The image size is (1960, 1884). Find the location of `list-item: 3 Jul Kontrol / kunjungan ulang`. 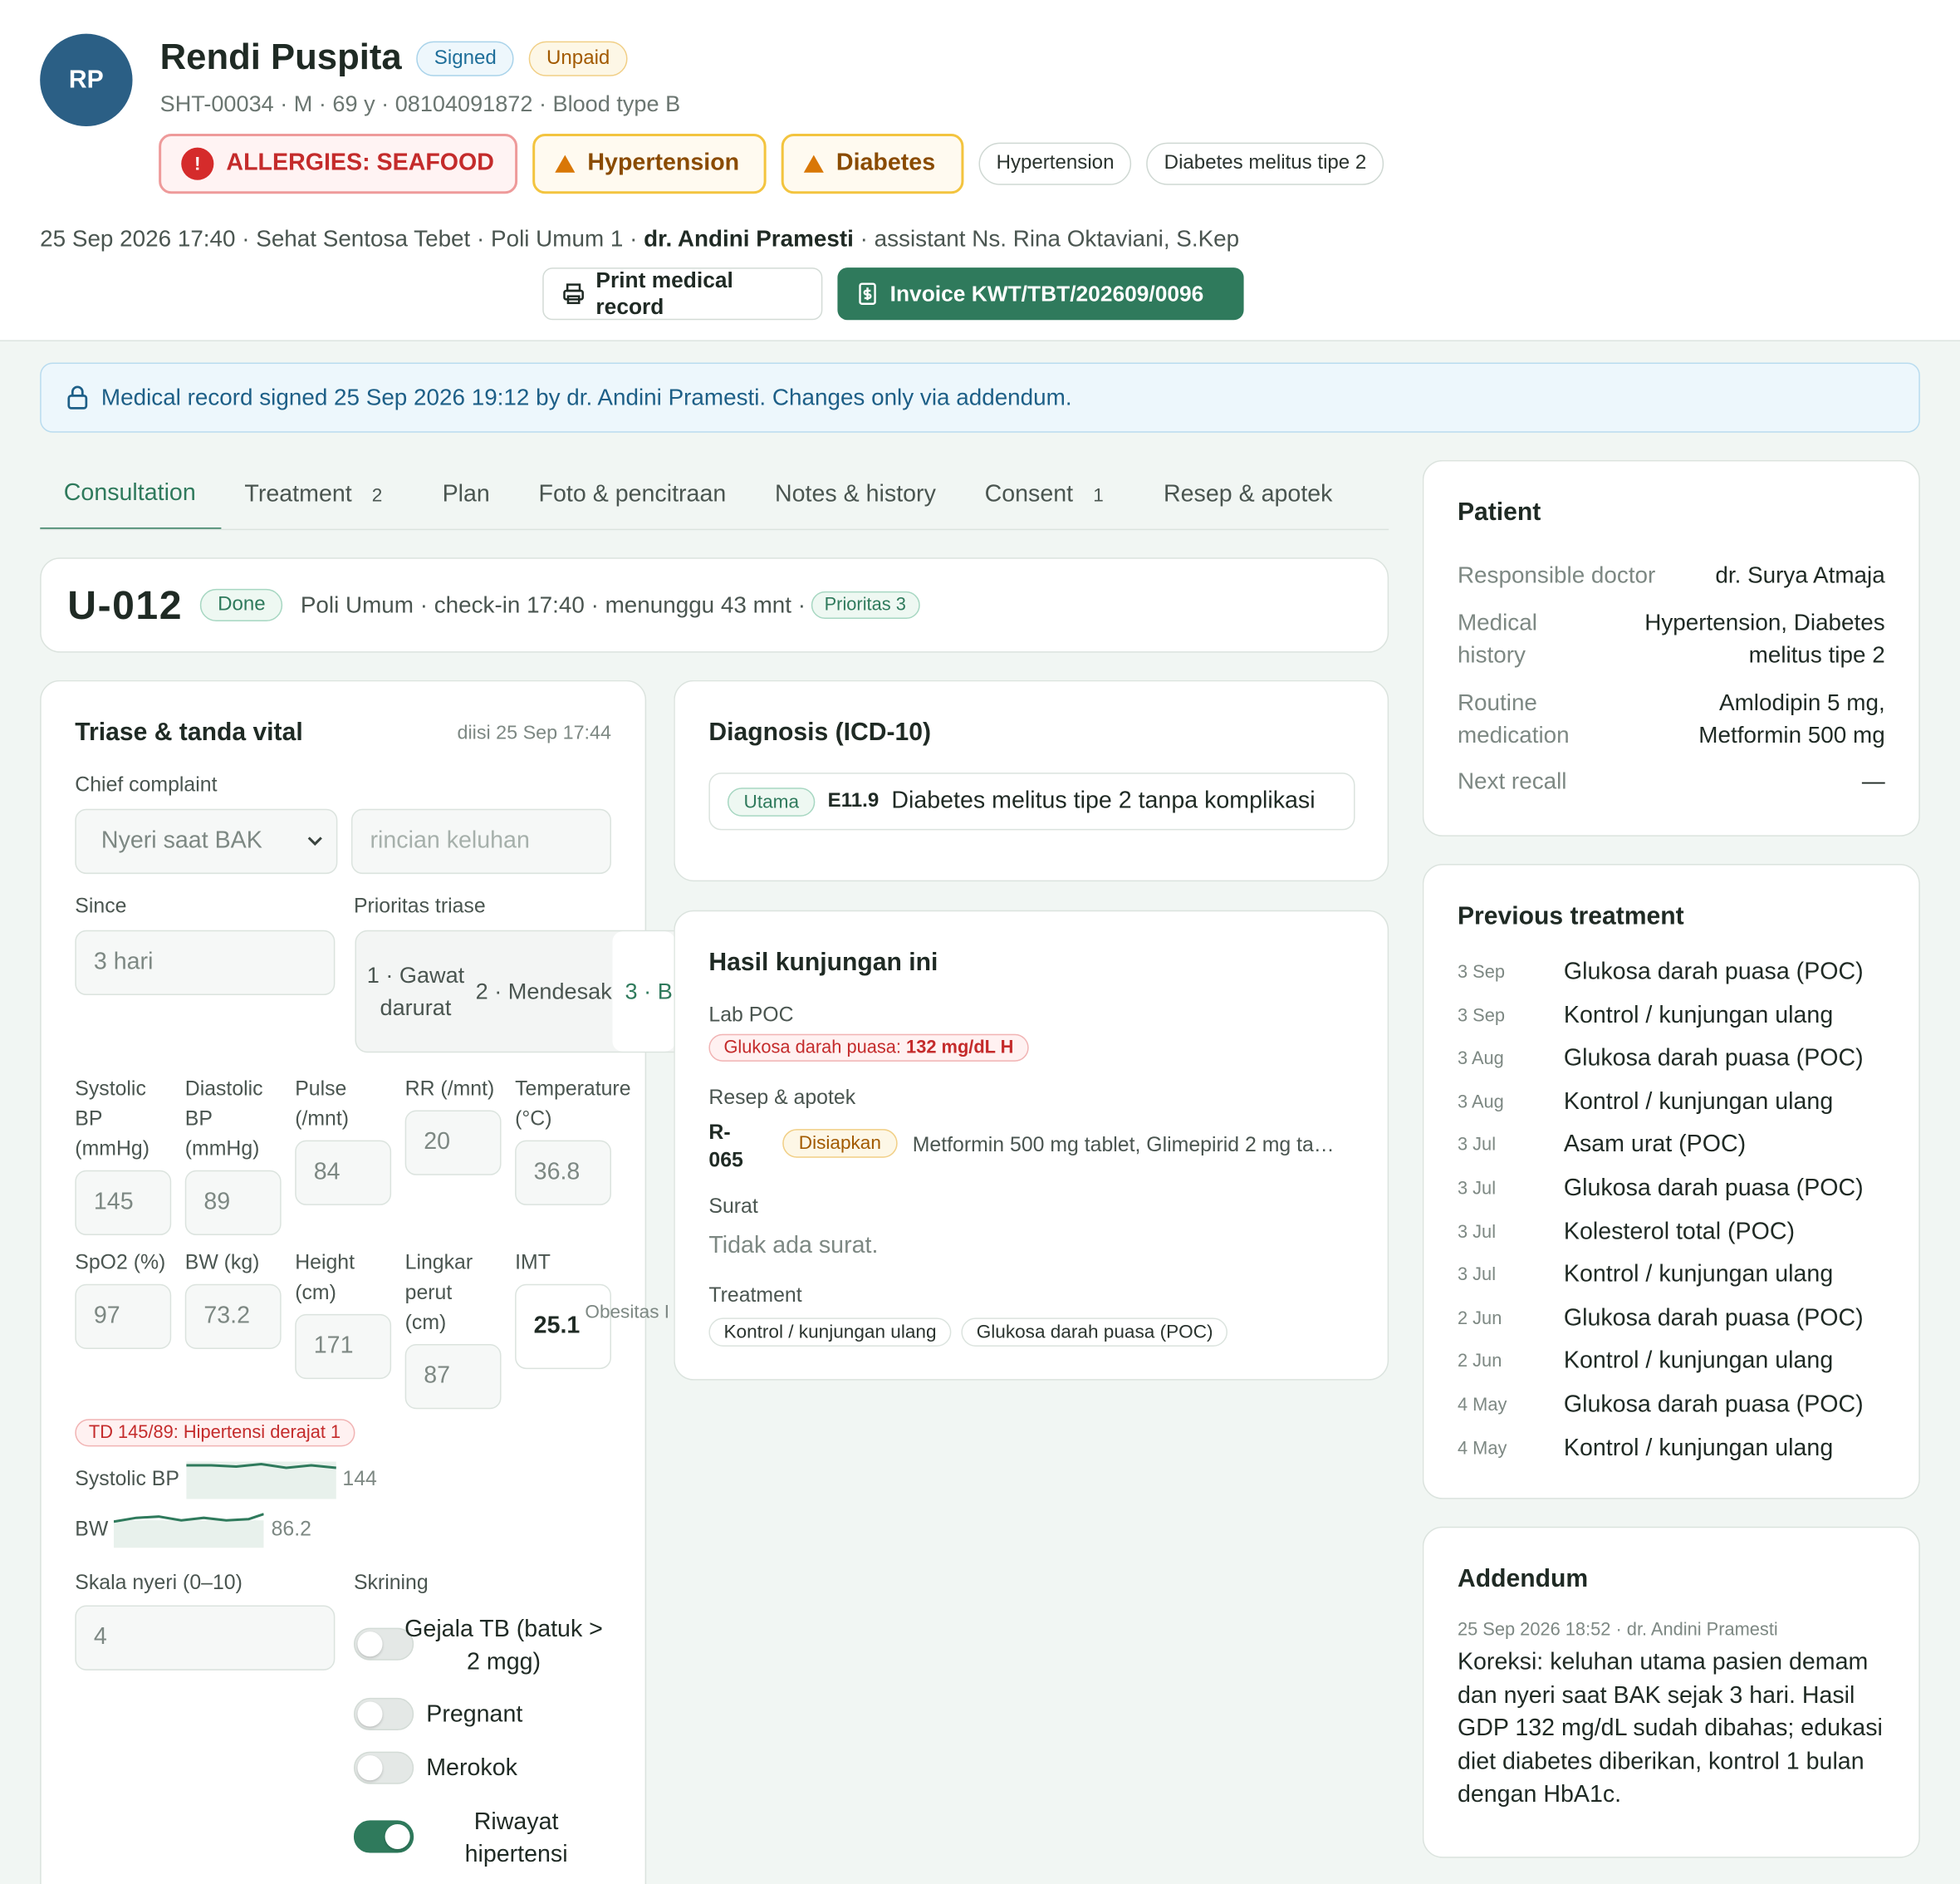

list-item: 3 Jul Kontrol / kunjungan ulang is located at coordinates (1673, 1275).